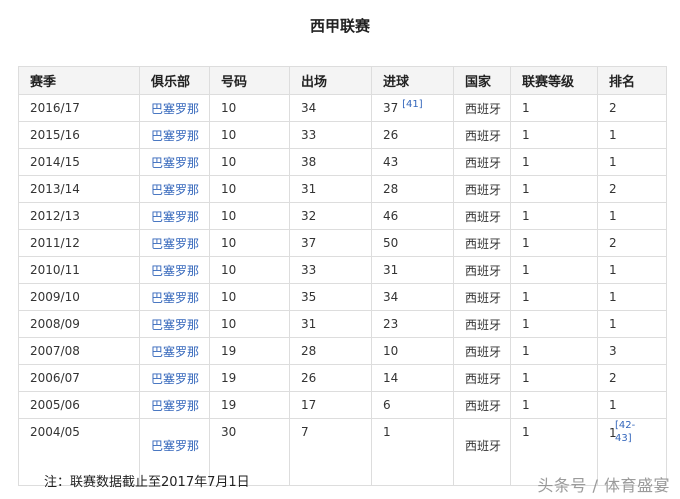  I want to click on season-cell: 2010/11, so click(79, 270).